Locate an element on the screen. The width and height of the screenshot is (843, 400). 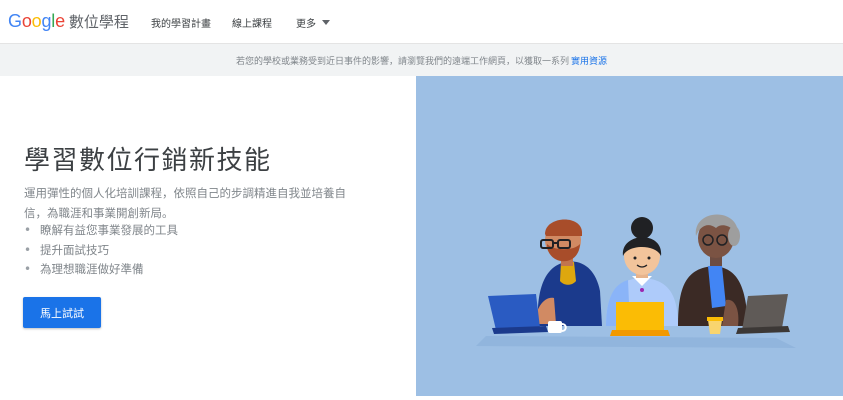
banner-text: 若您的學校或業務受到近日事件的影響，請瀏覽我們的遠端工作網頁，以獲取一系列 is located at coordinates (402, 61).